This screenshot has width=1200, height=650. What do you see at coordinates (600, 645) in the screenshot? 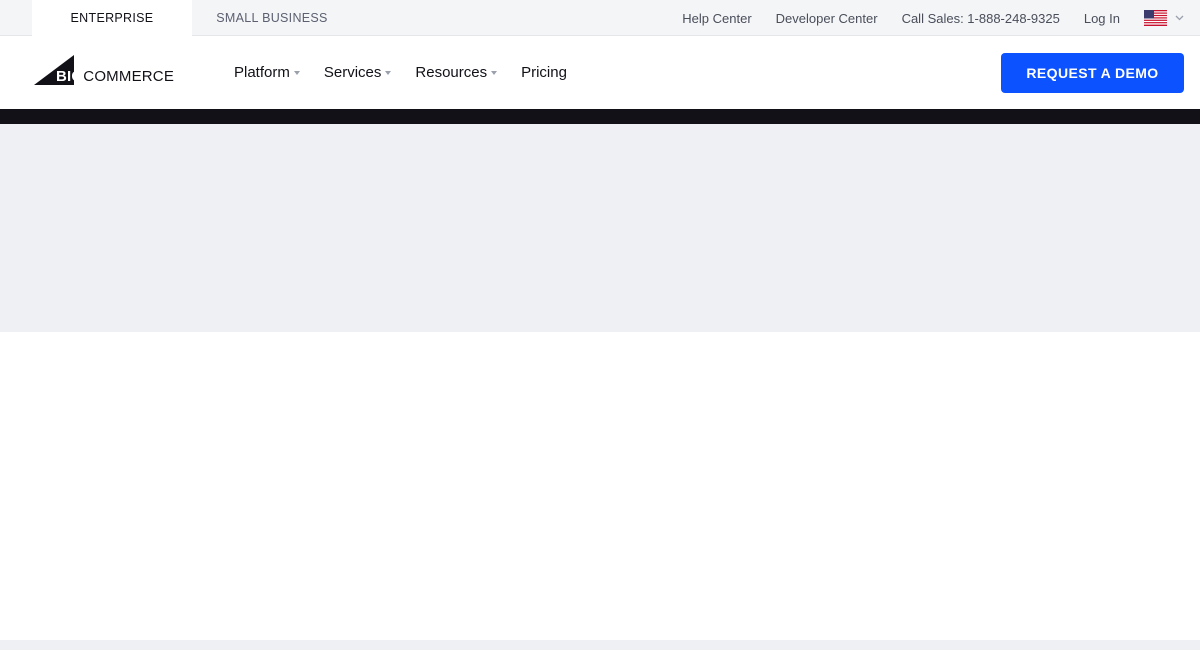
I see `footer-strip` at bounding box center [600, 645].